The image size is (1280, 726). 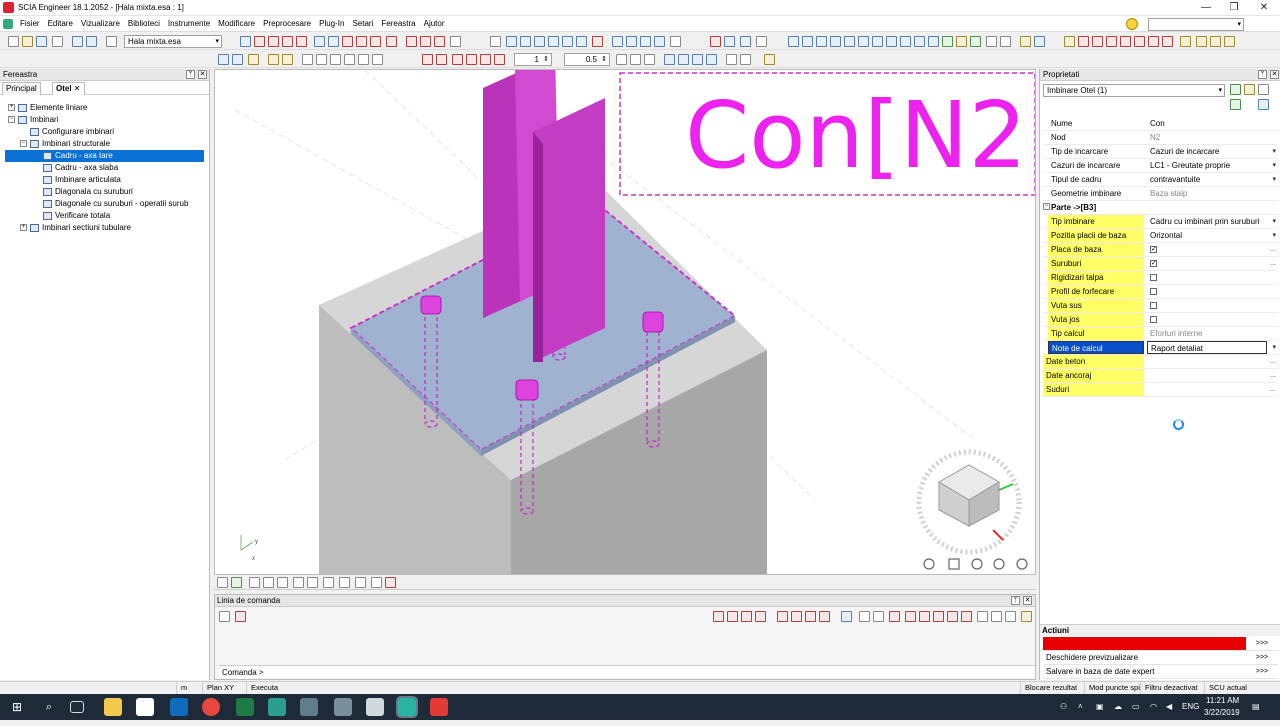 I want to click on tree-item-imbinari-structurale: − Imbinari structurale, so click(x=65, y=144).